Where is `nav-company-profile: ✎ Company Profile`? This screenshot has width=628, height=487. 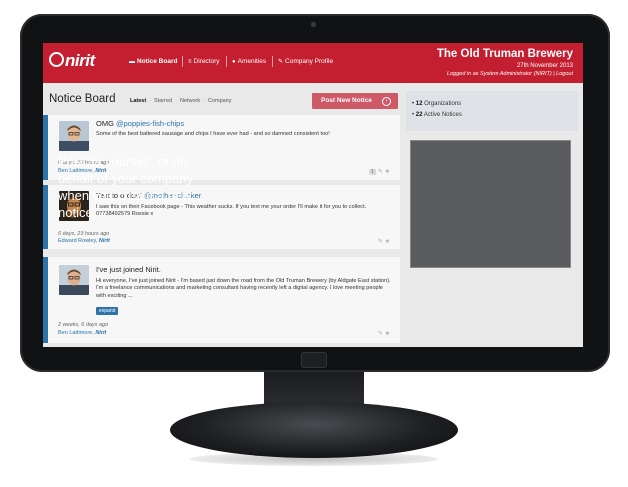
nav-company-profile: ✎ Company Profile is located at coordinates (305, 61).